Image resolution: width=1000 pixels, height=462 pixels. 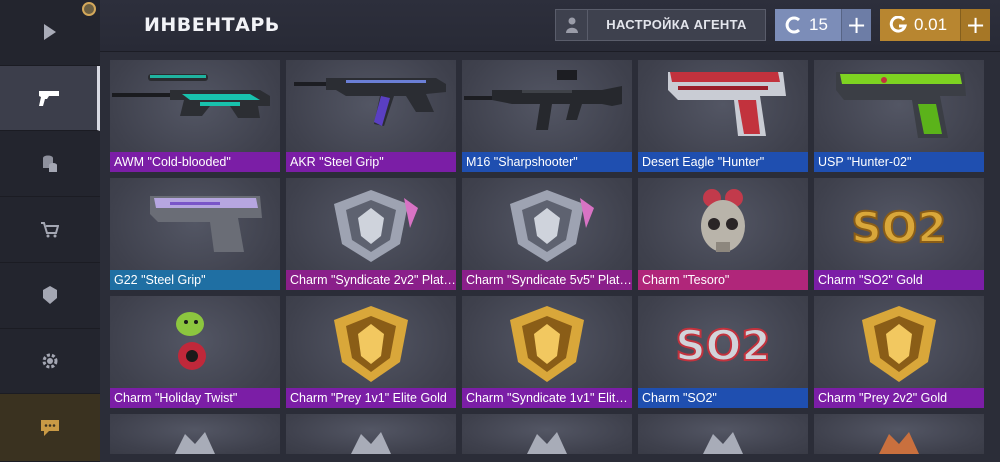 I want to click on gold-currency: 0.01 +, so click(x=935, y=25).